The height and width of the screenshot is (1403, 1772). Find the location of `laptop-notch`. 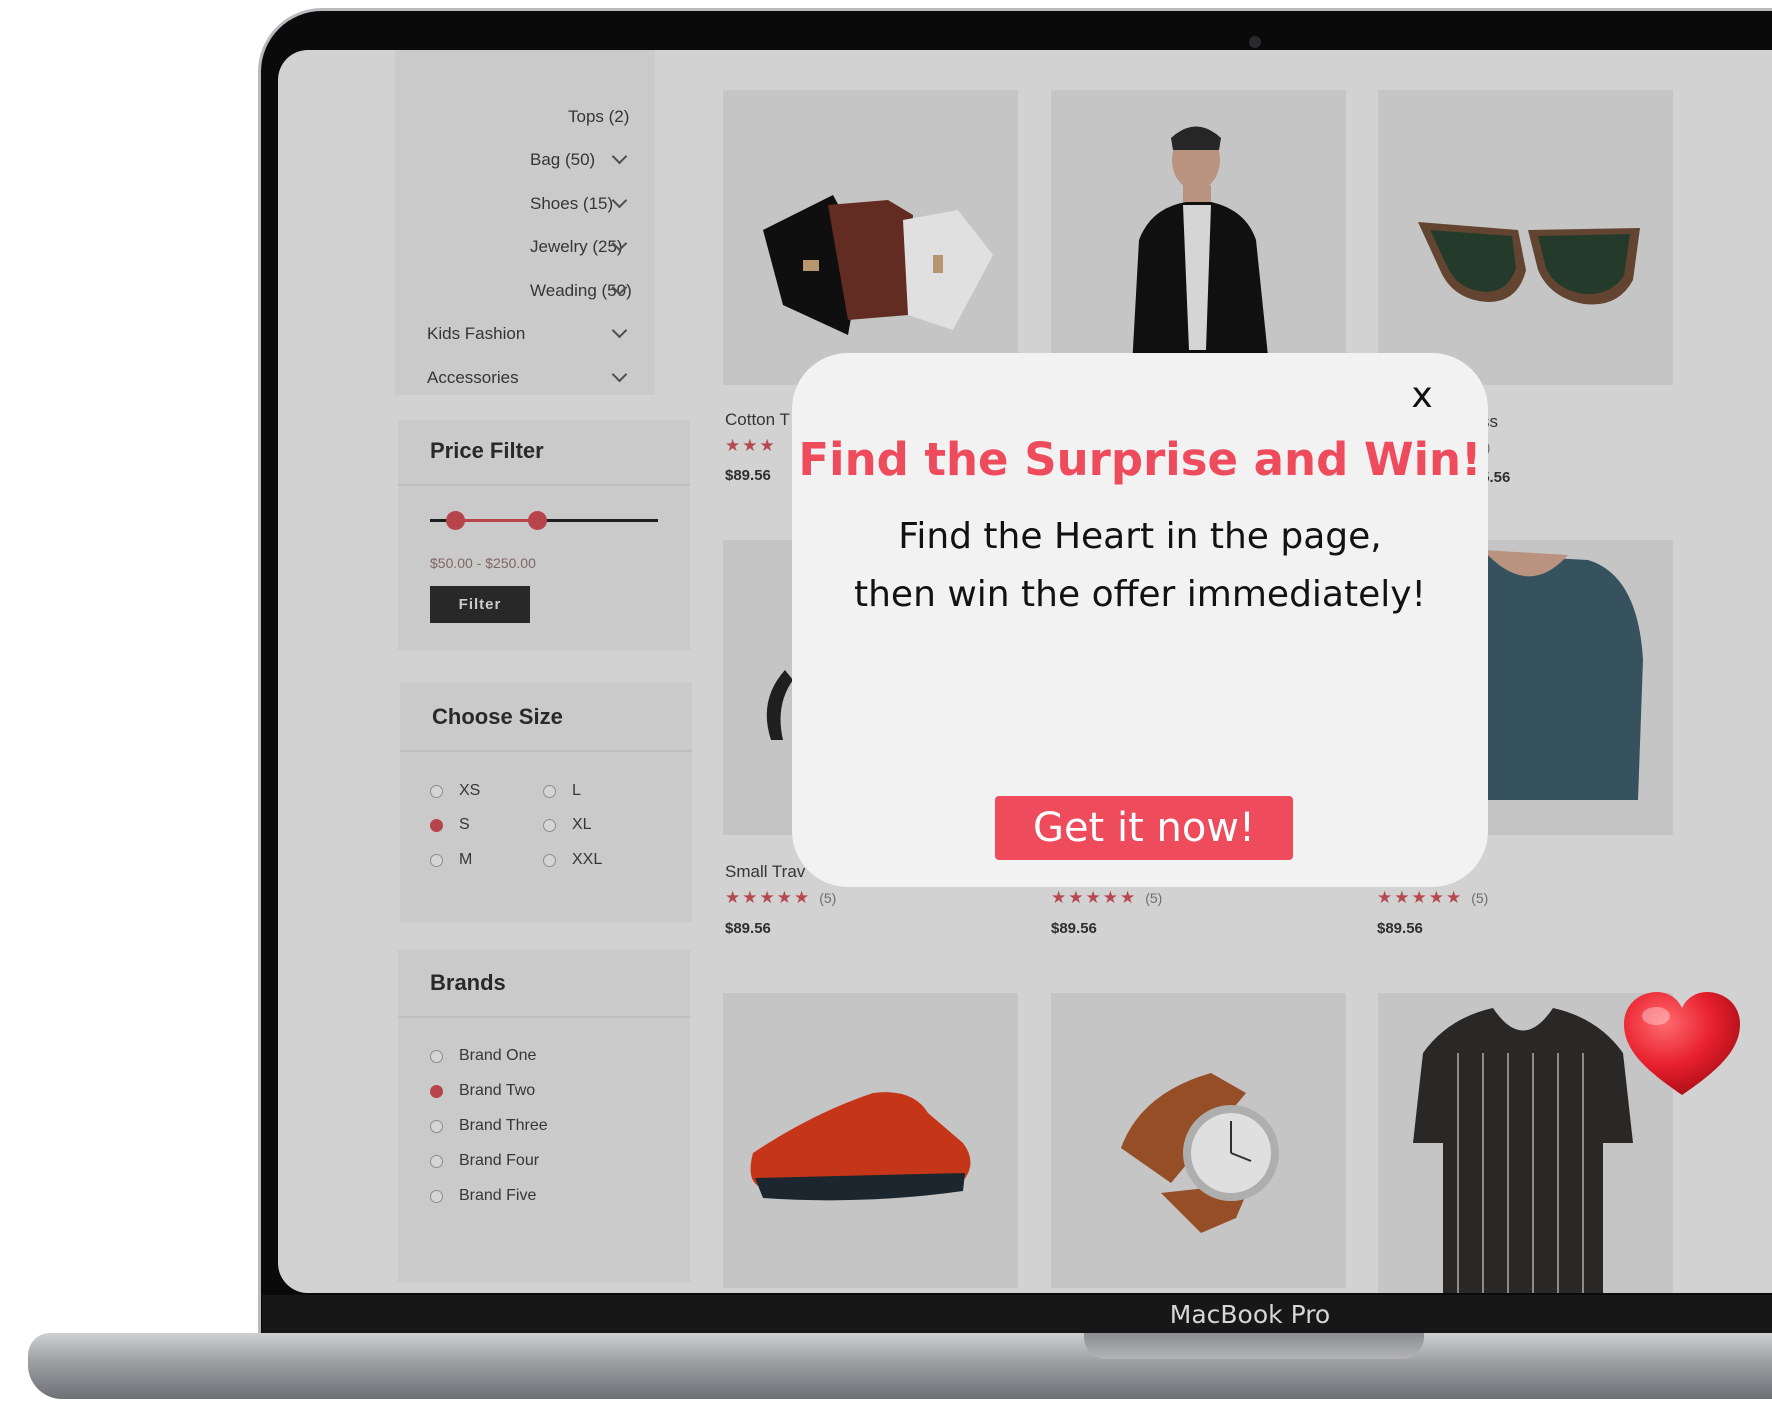

laptop-notch is located at coordinates (1254, 1346).